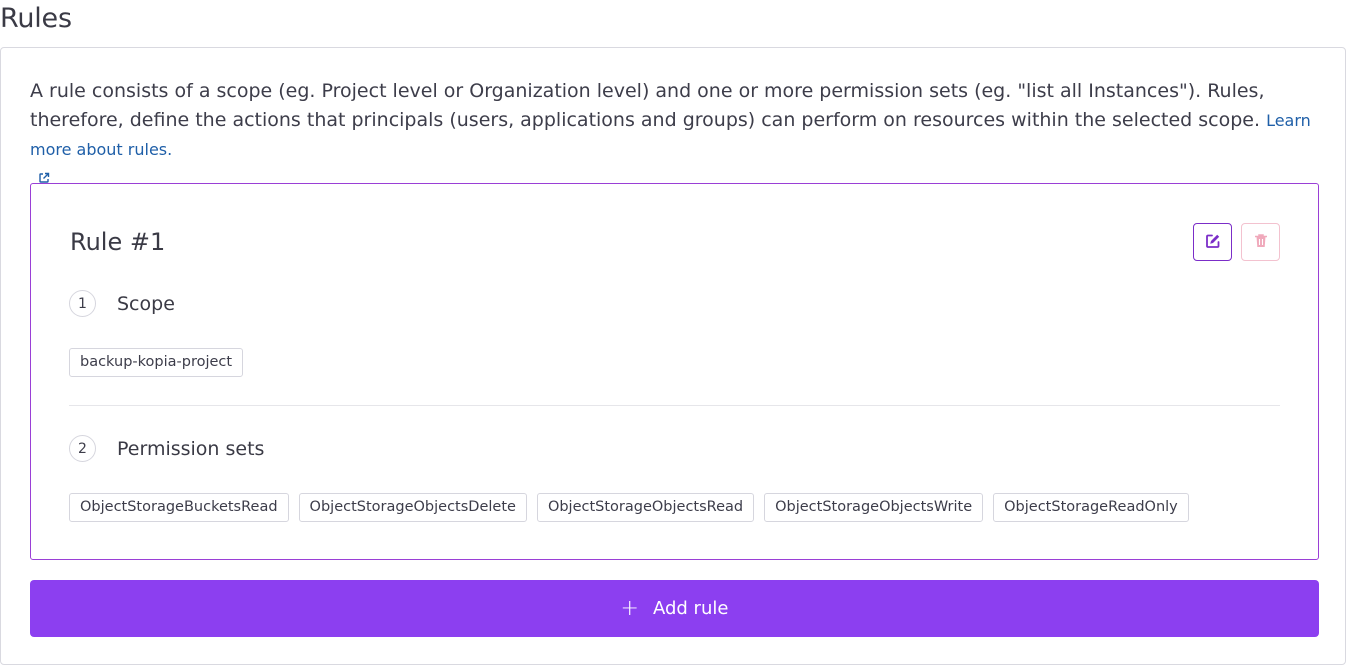 This screenshot has width=1348, height=667. I want to click on page-title: Rules, so click(36, 18).